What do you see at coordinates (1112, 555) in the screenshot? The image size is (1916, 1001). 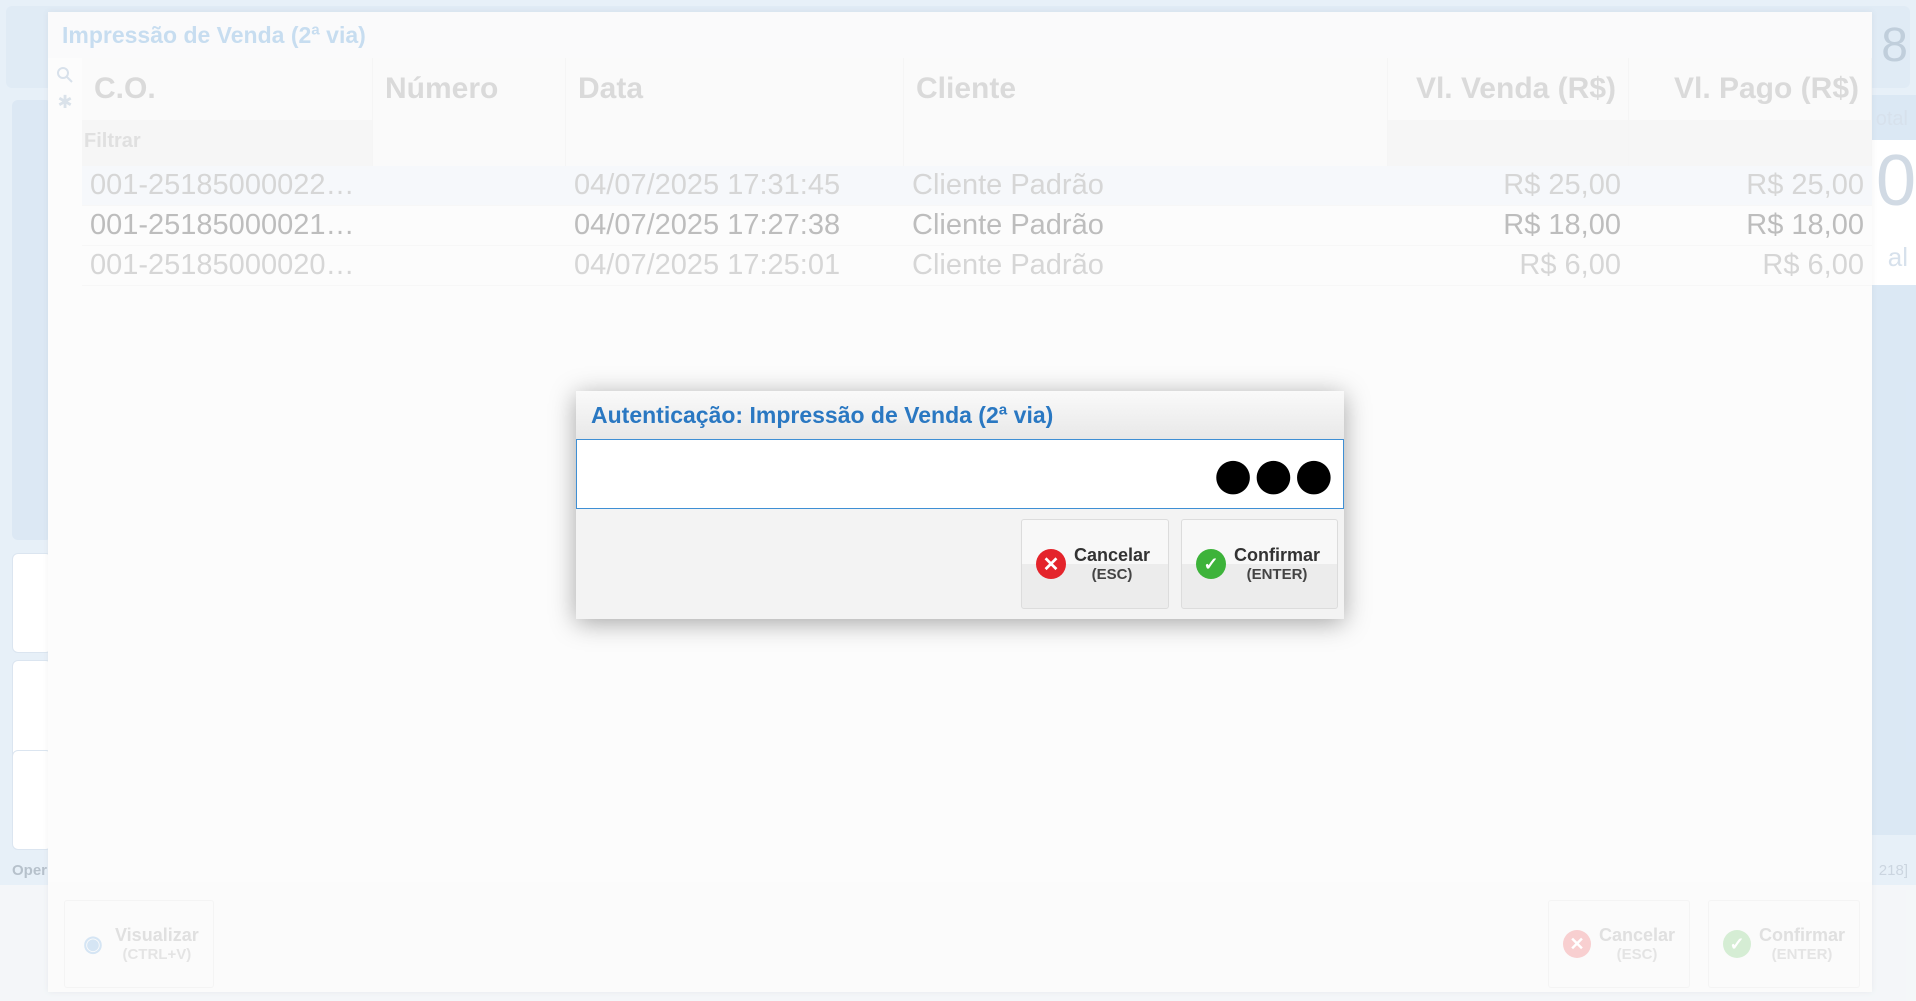 I see `cancel-label: Cancelar` at bounding box center [1112, 555].